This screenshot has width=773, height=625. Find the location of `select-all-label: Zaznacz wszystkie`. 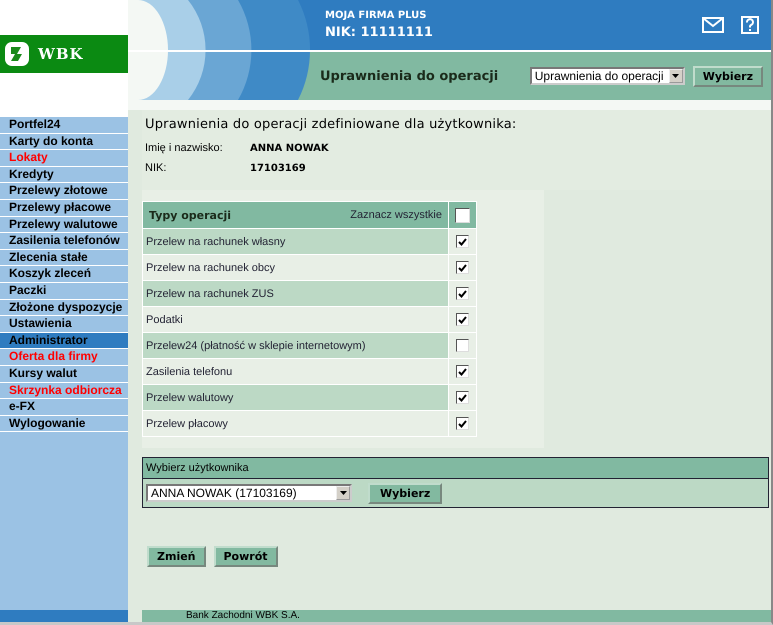

select-all-label: Zaznacz wszystkie is located at coordinates (396, 215).